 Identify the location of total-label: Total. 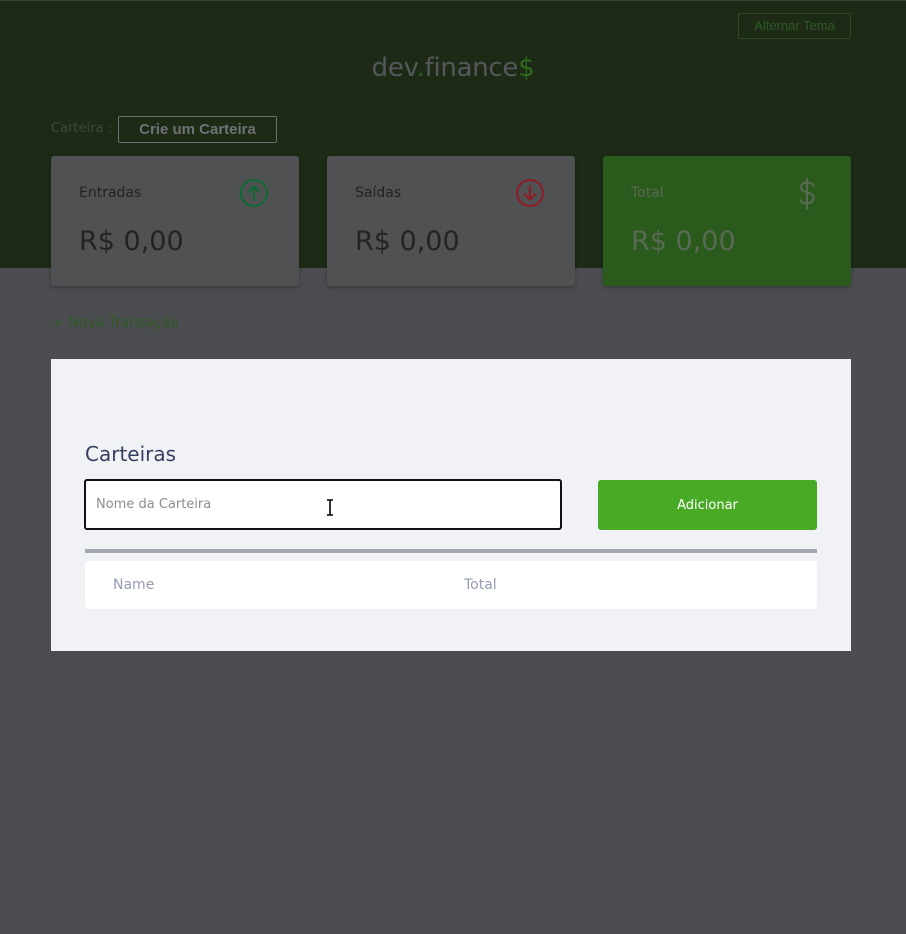
(647, 193).